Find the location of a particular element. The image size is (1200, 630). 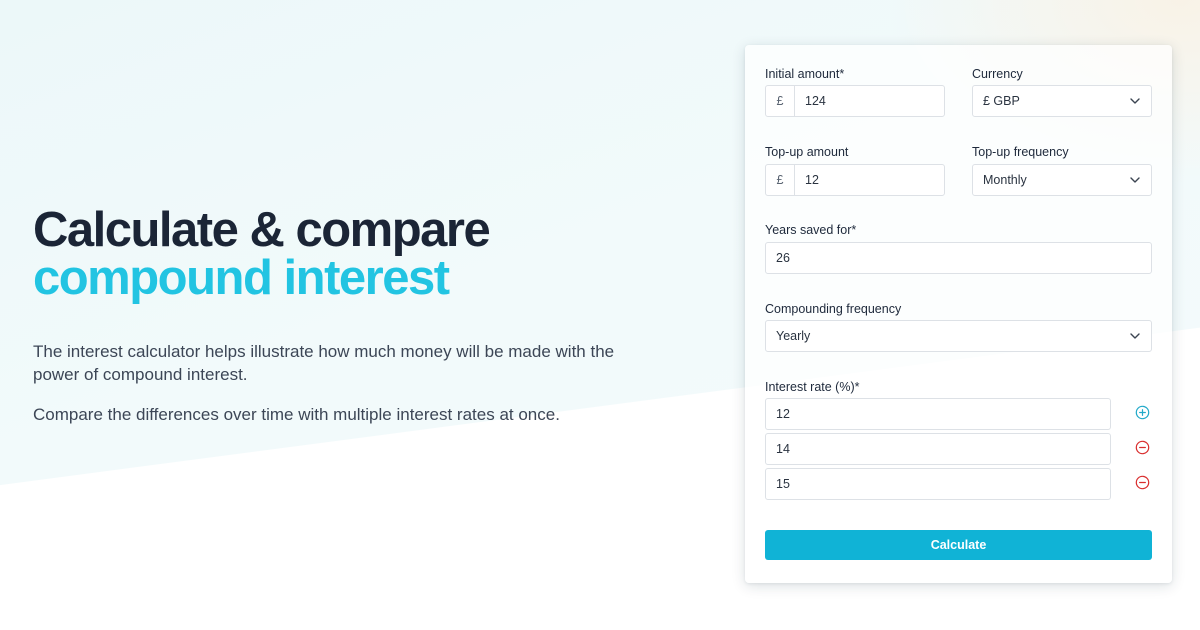

topup-frequency-value: Monthly is located at coordinates (1005, 180).